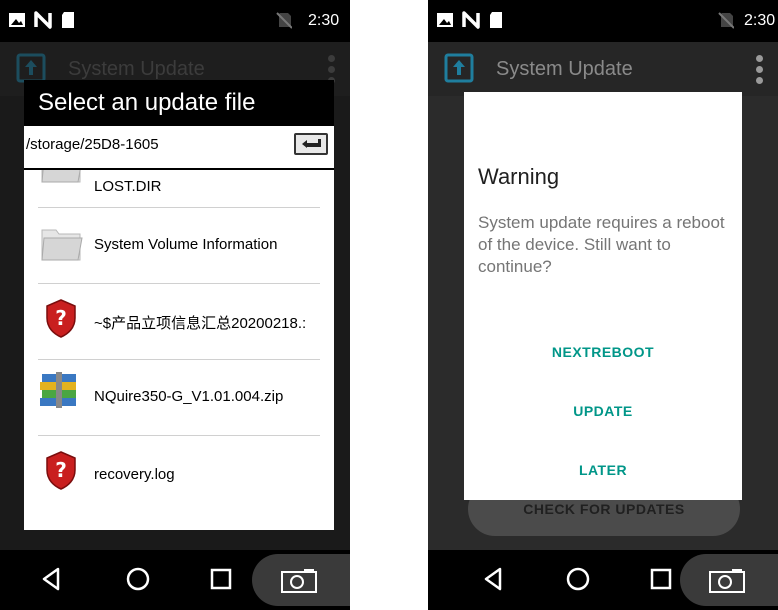 The width and height of the screenshot is (778, 610). I want to click on file-item-zip: NQuire350-G_V1.01.004.zip, so click(179, 398).